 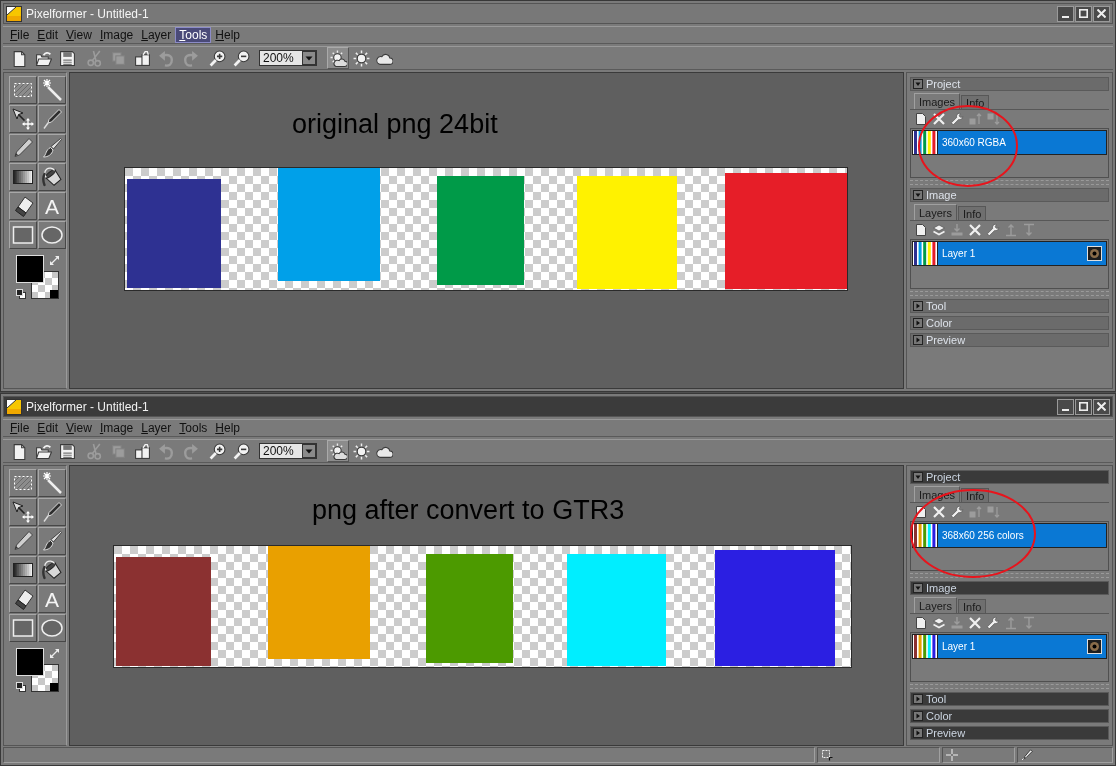 I want to click on caret-icon, so click(x=309, y=451).